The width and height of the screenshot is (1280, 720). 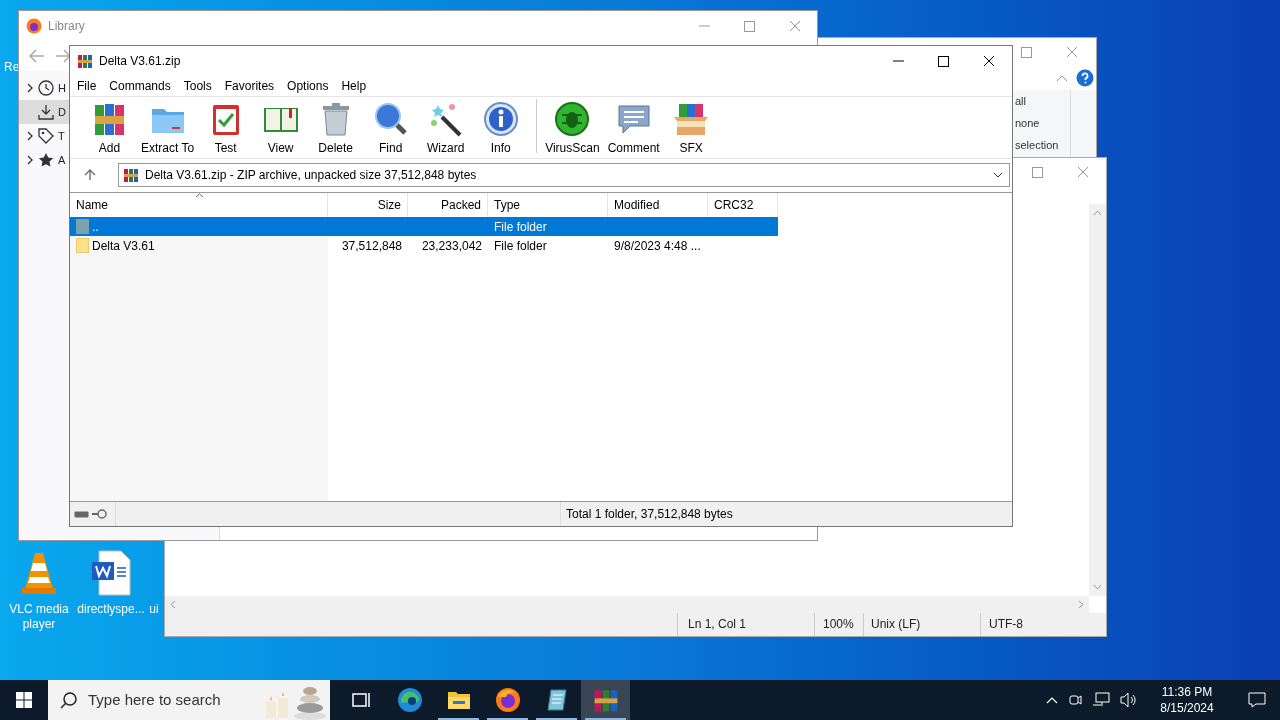 What do you see at coordinates (197, 86) in the screenshot?
I see `menu-item: Tools` at bounding box center [197, 86].